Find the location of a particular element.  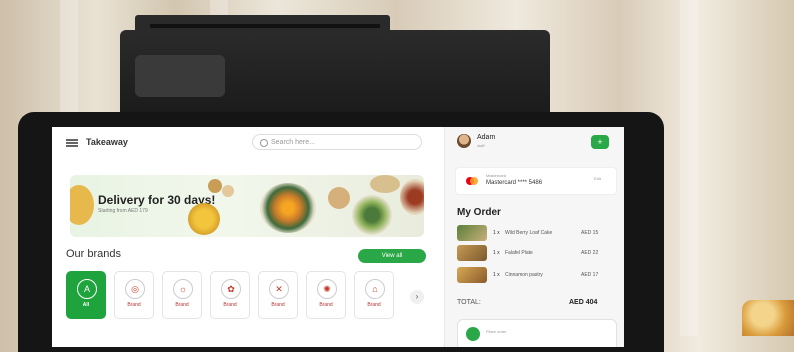

app-brand: Takeaway is located at coordinates (107, 142).